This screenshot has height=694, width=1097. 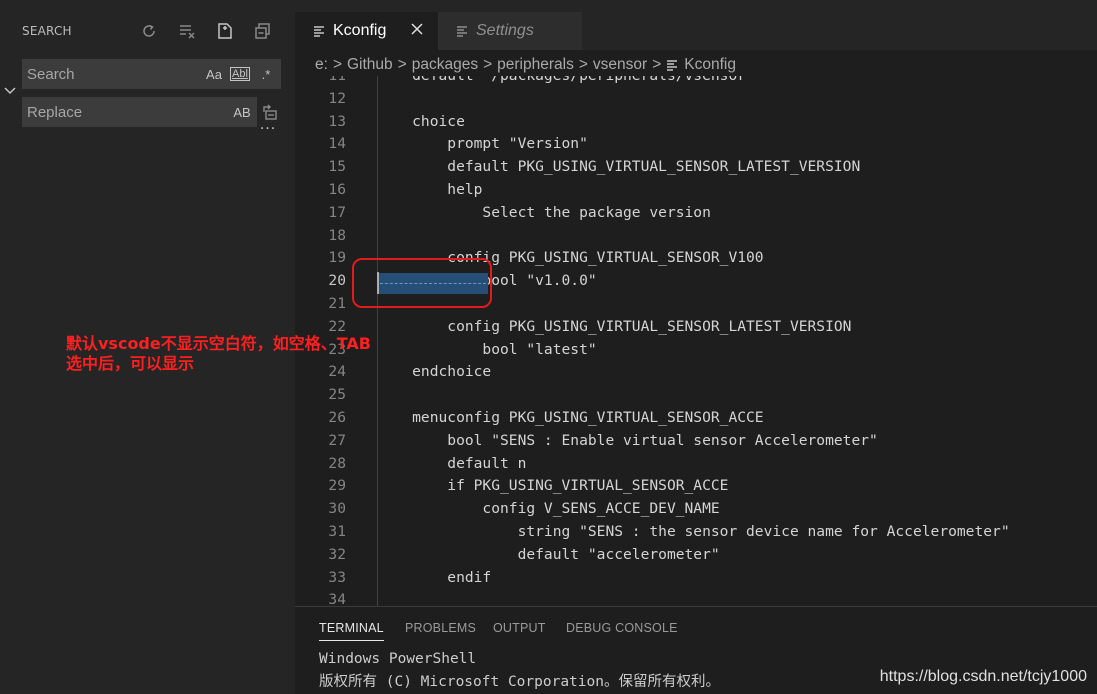 I want to click on collapse-all-button, so click(x=263, y=31).